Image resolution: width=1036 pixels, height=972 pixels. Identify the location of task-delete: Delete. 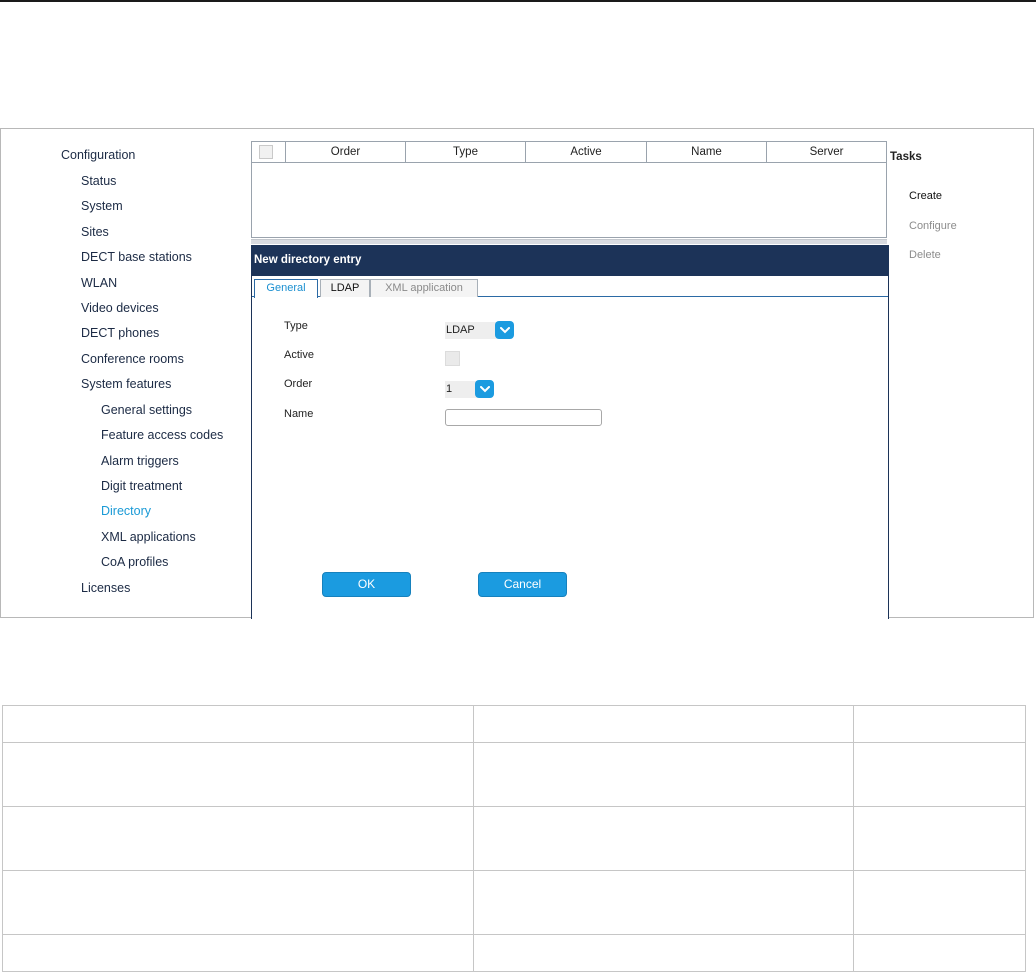
(925, 255).